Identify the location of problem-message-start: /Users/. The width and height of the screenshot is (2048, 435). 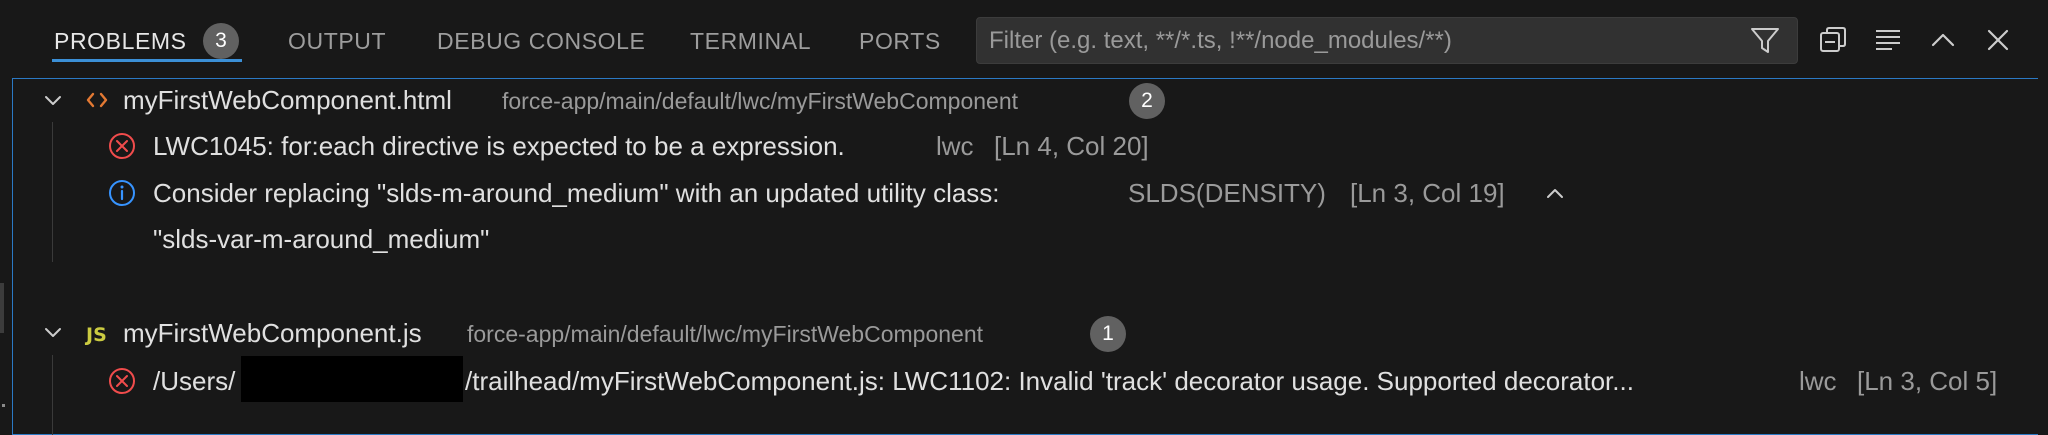
(194, 381).